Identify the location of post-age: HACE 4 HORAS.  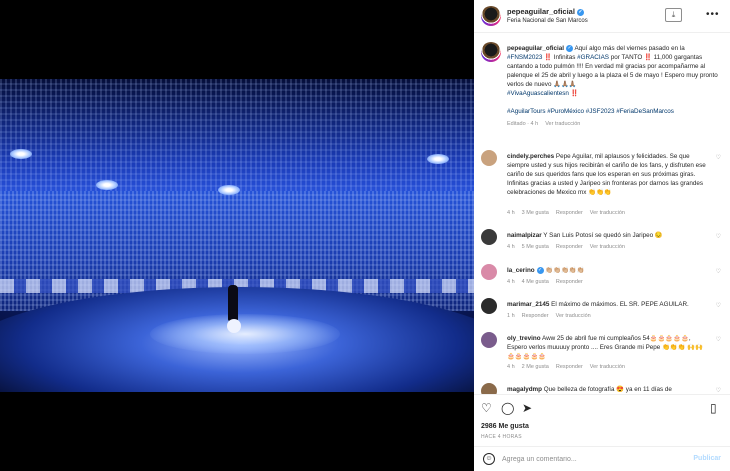
(501, 437).